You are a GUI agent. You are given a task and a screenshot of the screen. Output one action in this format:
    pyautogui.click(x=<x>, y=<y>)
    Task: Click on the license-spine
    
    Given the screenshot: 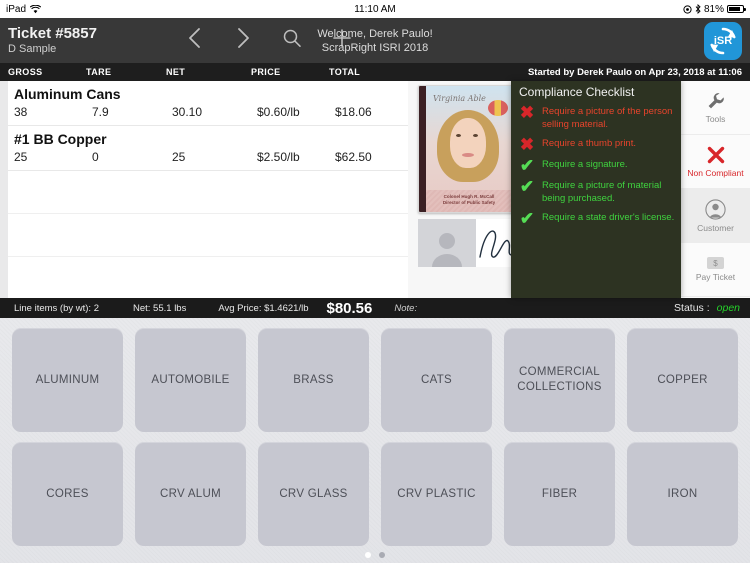 What is the action you would take?
    pyautogui.click(x=422, y=149)
    